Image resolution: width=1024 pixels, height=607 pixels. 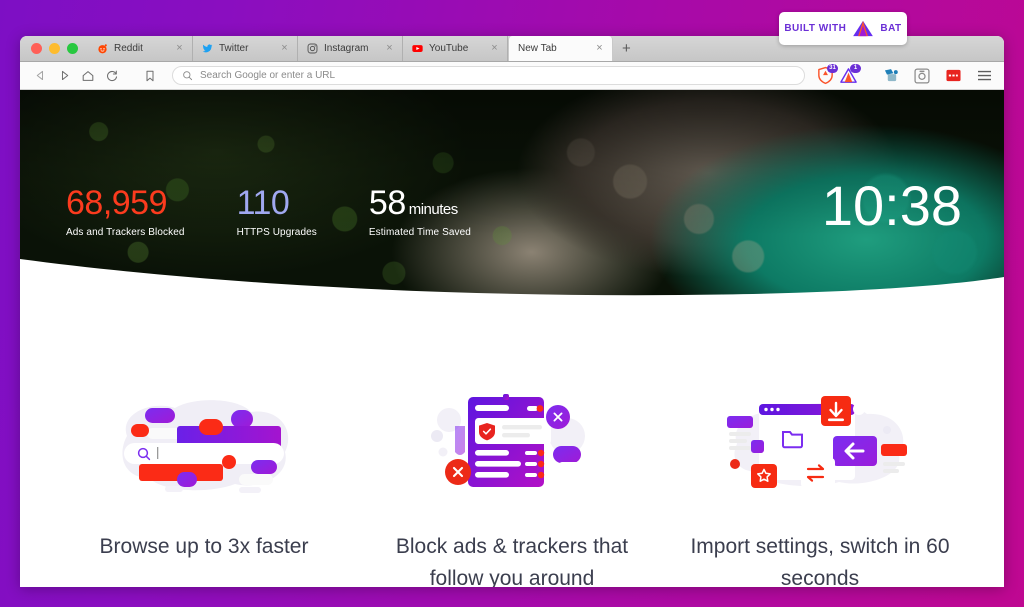 I want to click on hero-clock: 10:38, so click(x=891, y=205).